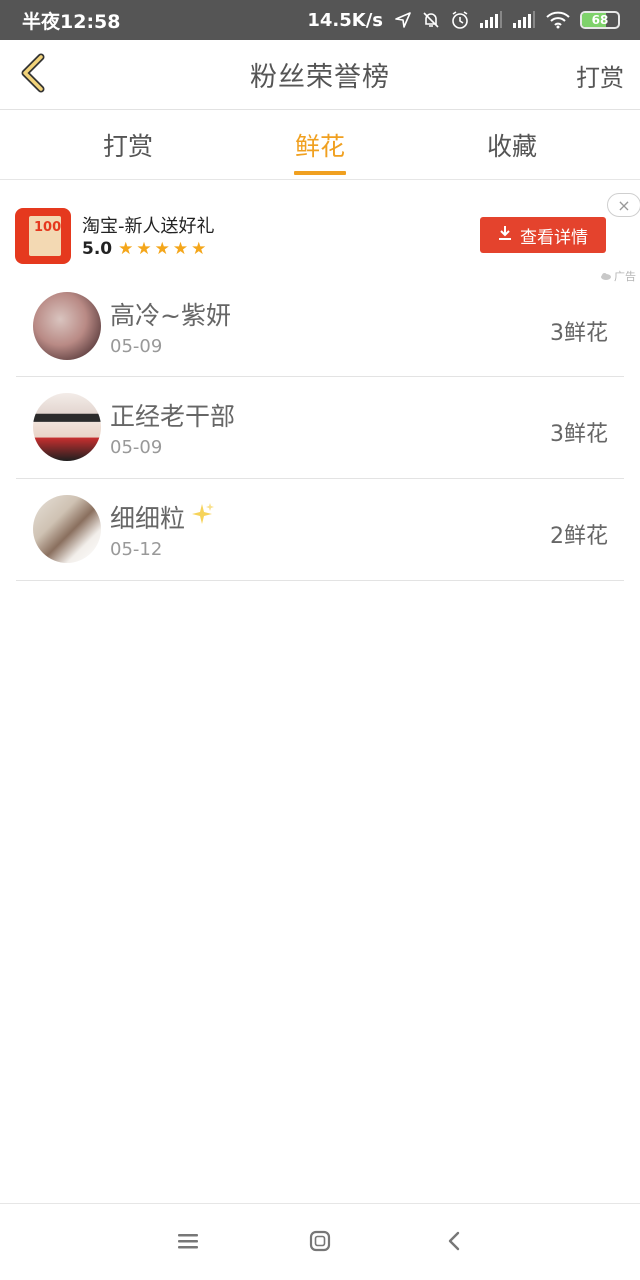 This screenshot has width=640, height=1280. Describe the element at coordinates (320, 327) in the screenshot. I see `list-item: 高冷~紫妍 05-09 3鲜花` at that location.